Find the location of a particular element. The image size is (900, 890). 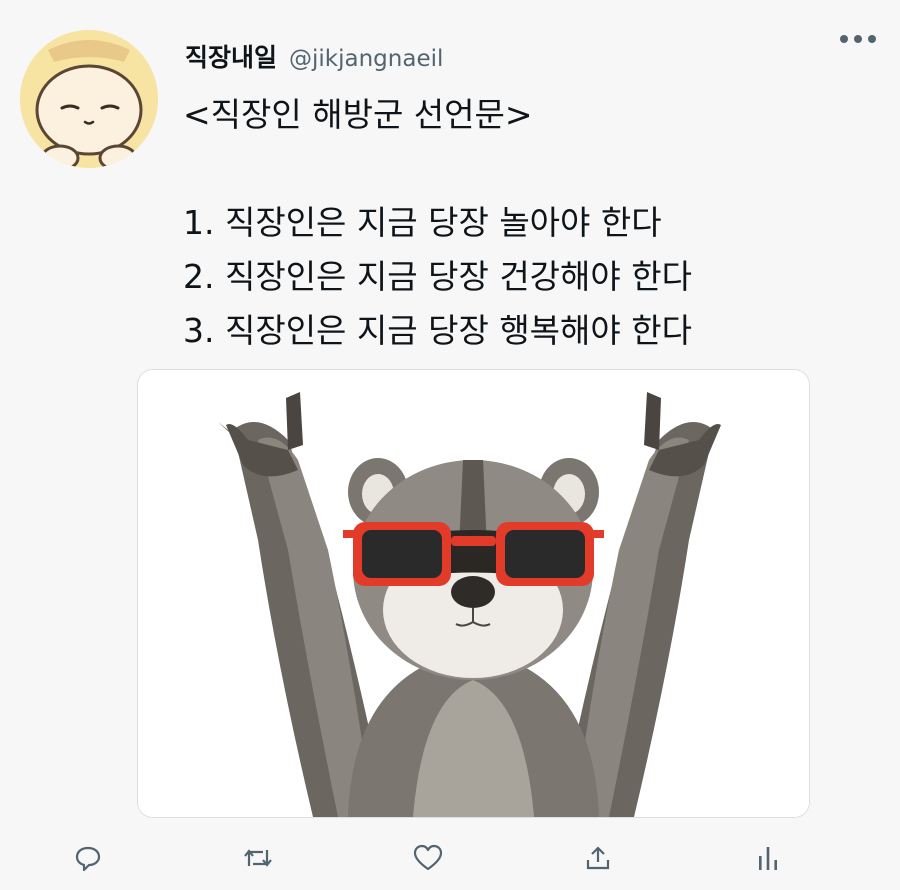

cartoon-character-avatar-icon is located at coordinates (89, 99).